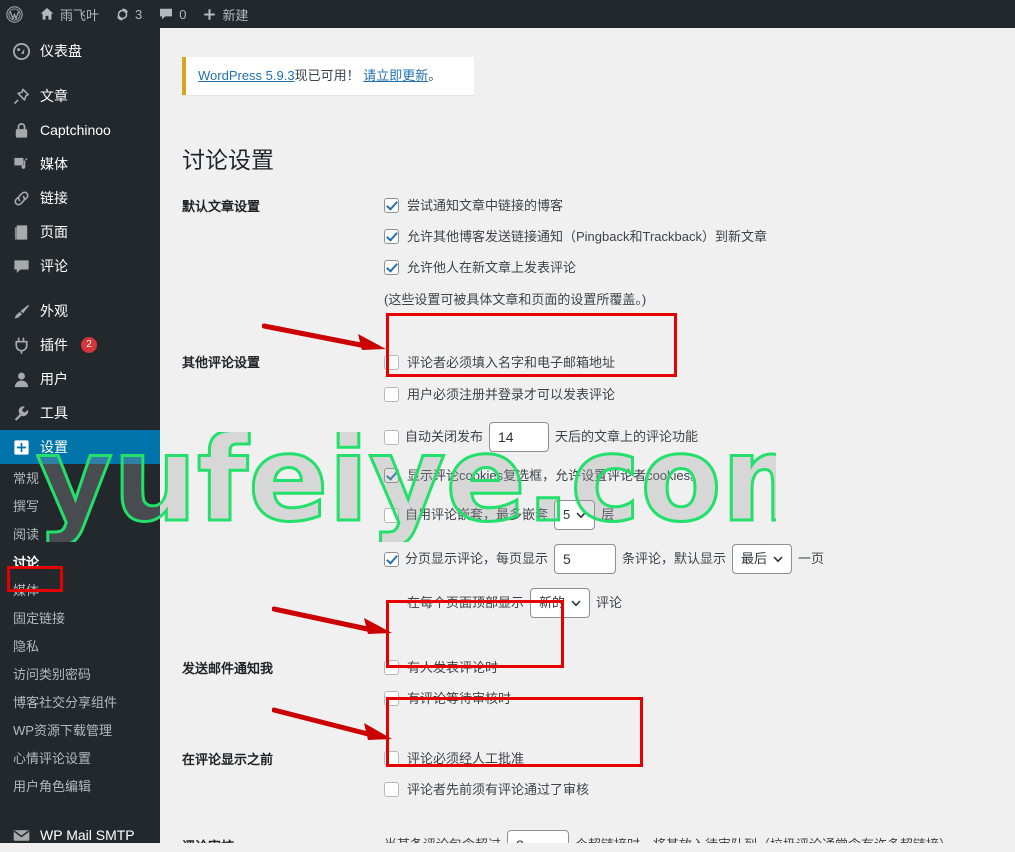 Image resolution: width=1015 pixels, height=852 pixels. Describe the element at coordinates (80, 96) in the screenshot. I see `sidebar-item-posts: 文章` at that location.